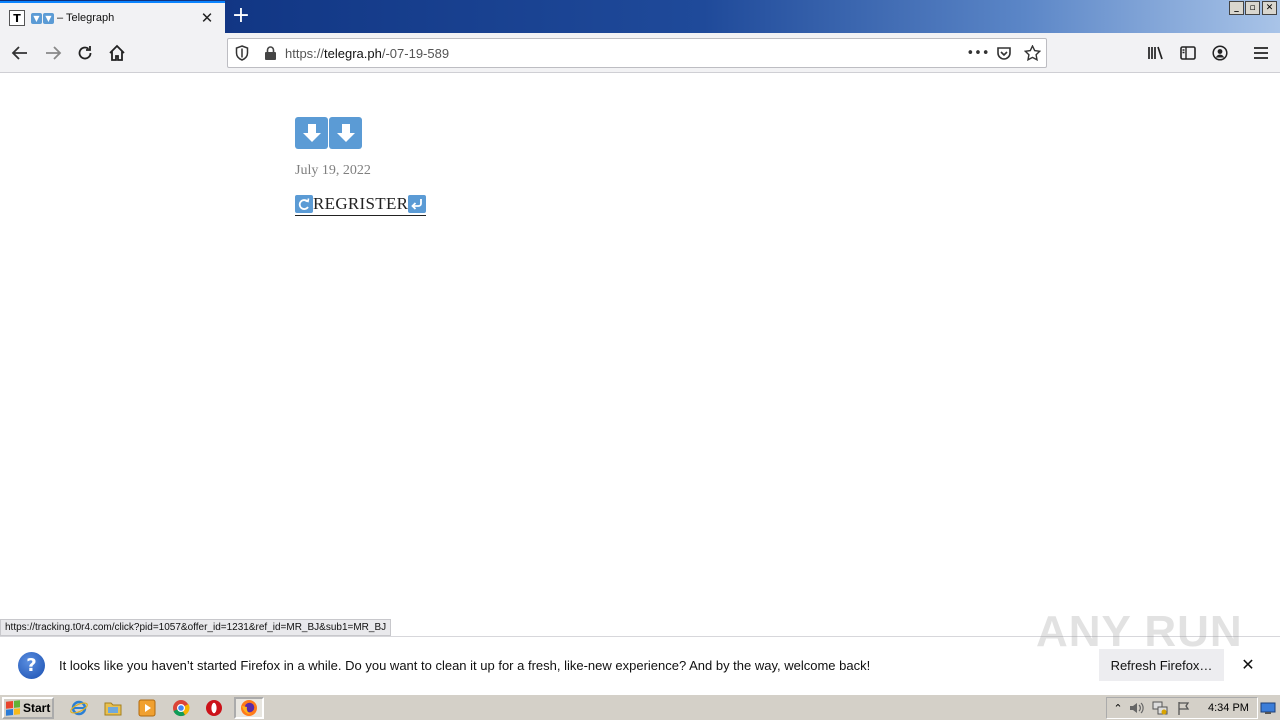  What do you see at coordinates (86, 18) in the screenshot?
I see `tab-title: – Telegraph` at bounding box center [86, 18].